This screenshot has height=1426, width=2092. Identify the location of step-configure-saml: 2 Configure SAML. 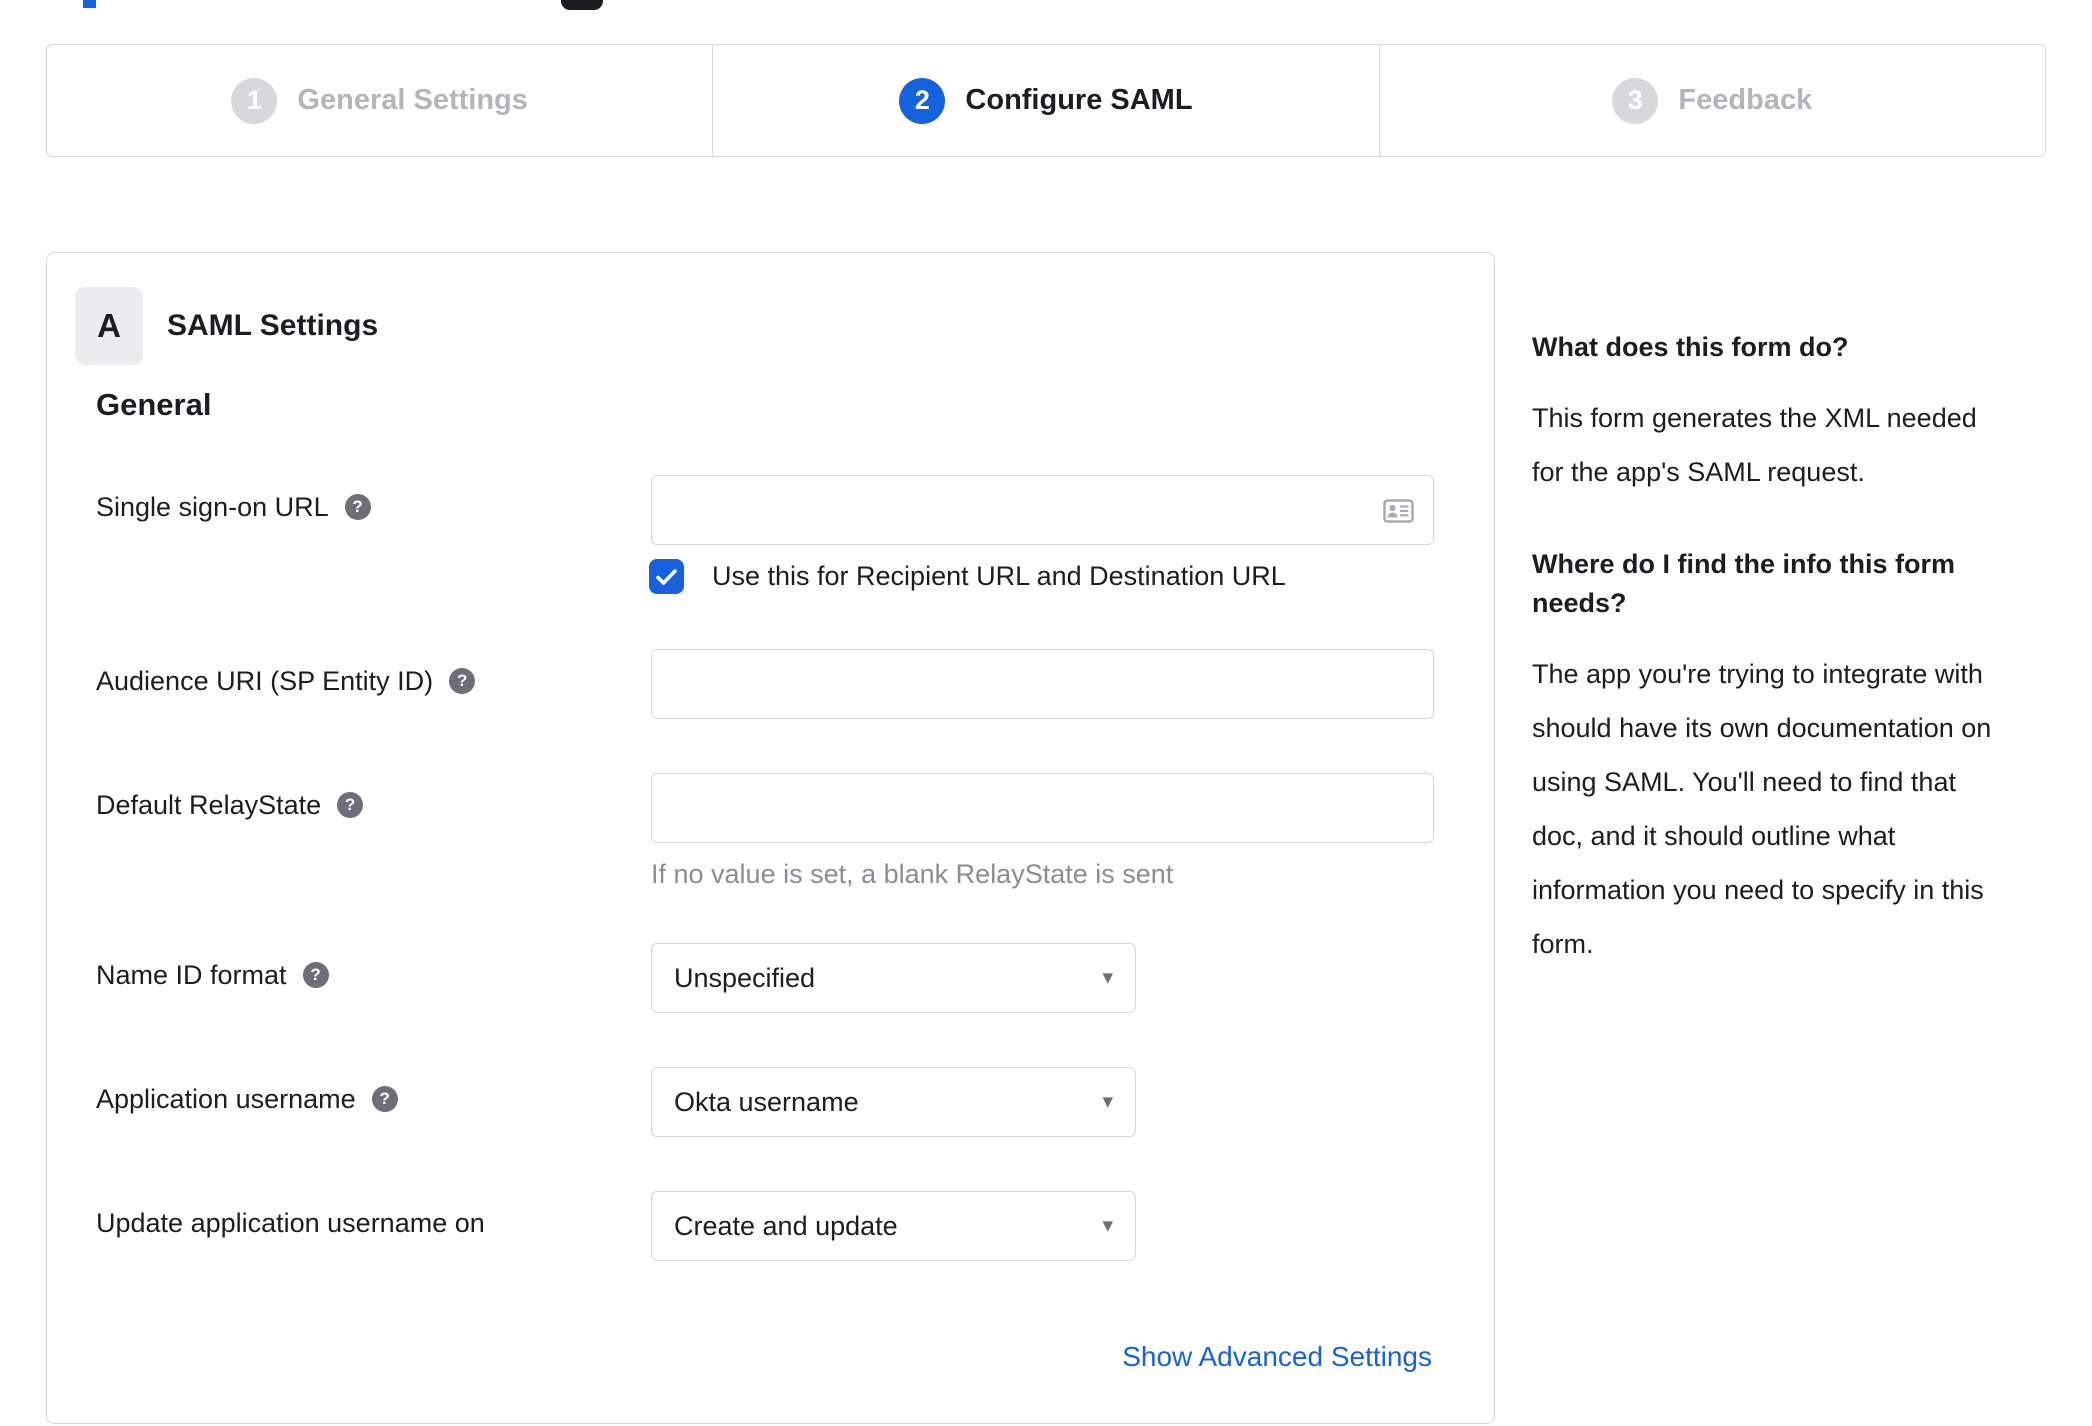
(1045, 100).